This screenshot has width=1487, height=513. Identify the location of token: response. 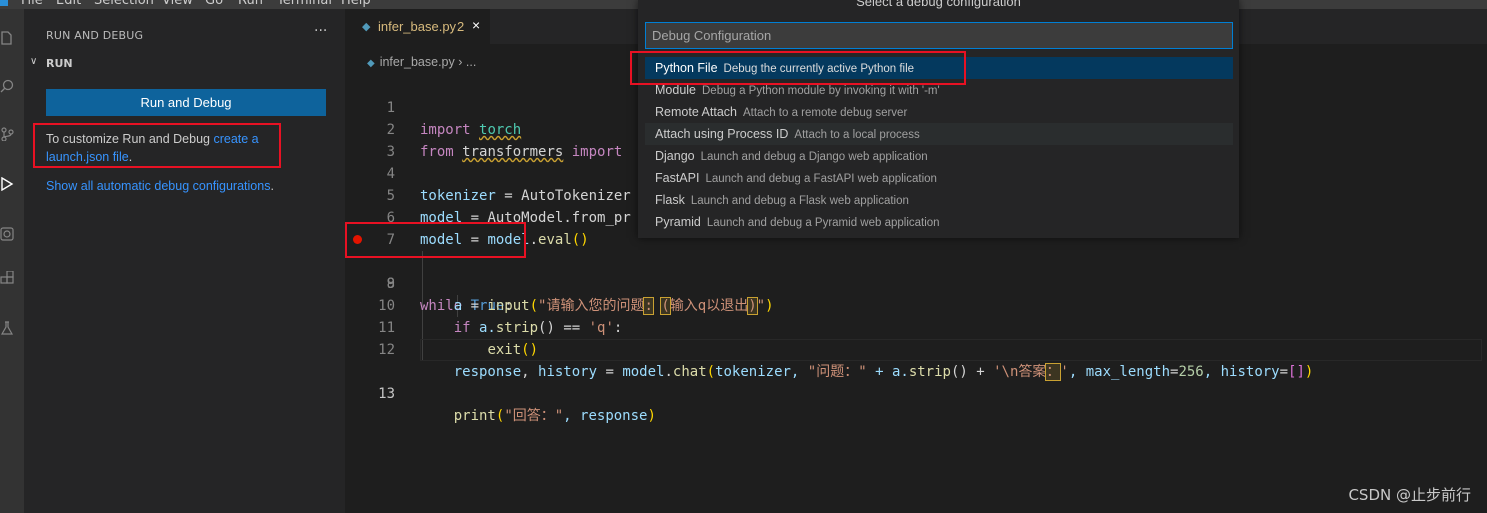
(487, 372).